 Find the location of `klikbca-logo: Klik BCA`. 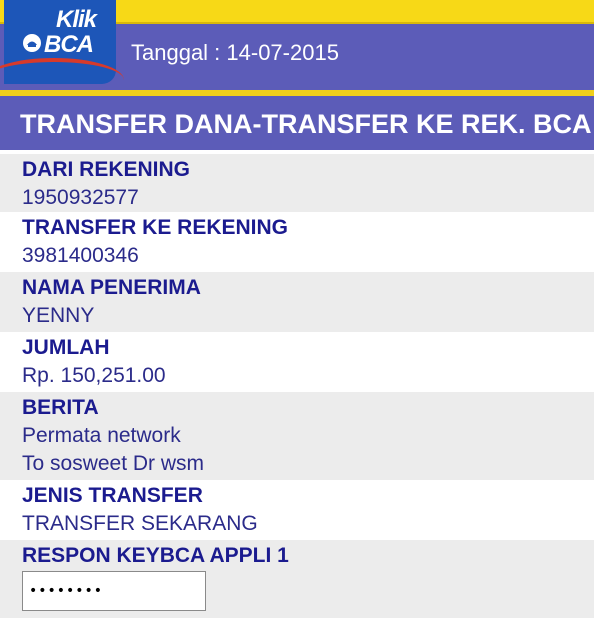

klikbca-logo: Klik BCA is located at coordinates (62, 42).